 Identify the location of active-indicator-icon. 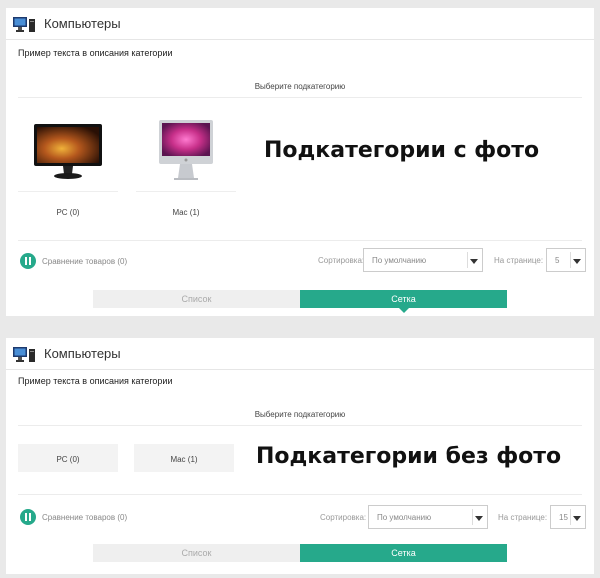
(404, 310).